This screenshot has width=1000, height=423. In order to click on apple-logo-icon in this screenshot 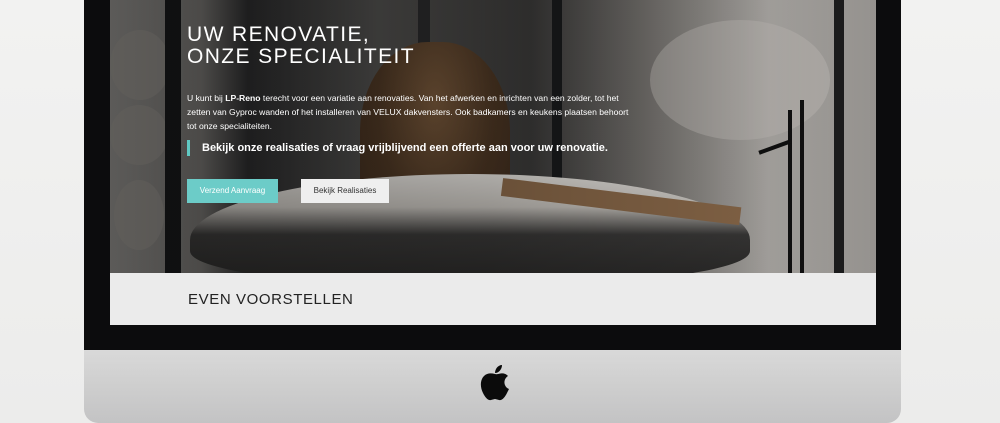, I will do `click(494, 383)`.